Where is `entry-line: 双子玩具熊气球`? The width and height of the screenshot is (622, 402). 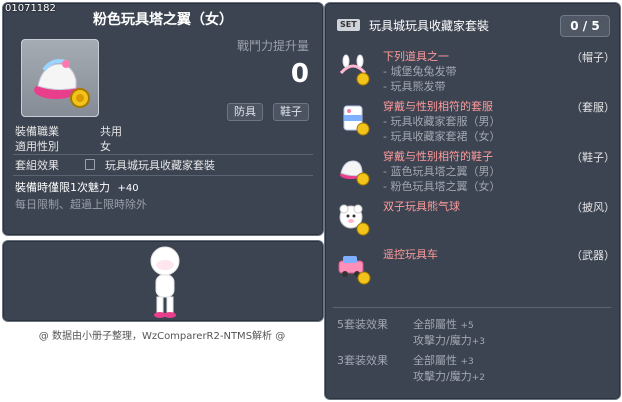 entry-line: 双子玩具熊气球 is located at coordinates (421, 206).